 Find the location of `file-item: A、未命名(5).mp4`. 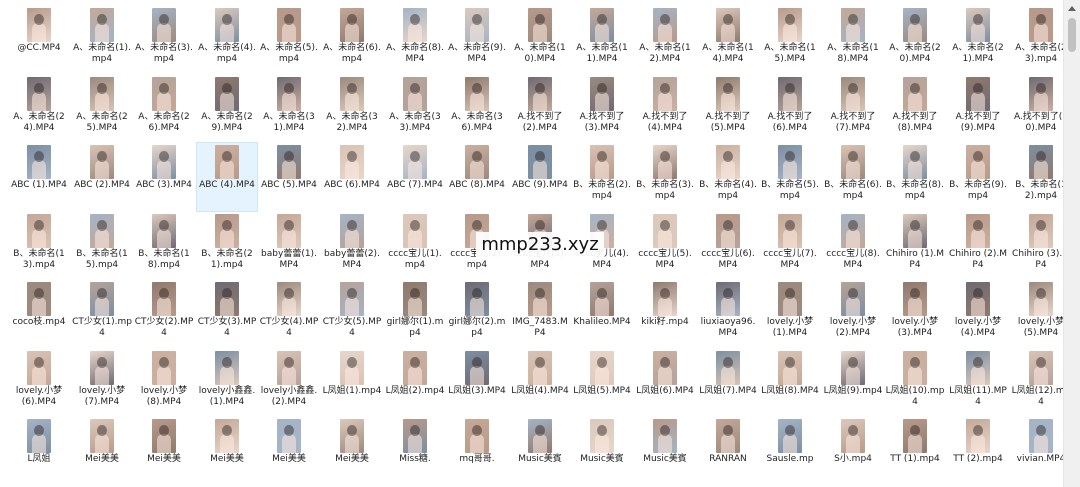

file-item: A、未命名(5).mp4 is located at coordinates (289, 40).